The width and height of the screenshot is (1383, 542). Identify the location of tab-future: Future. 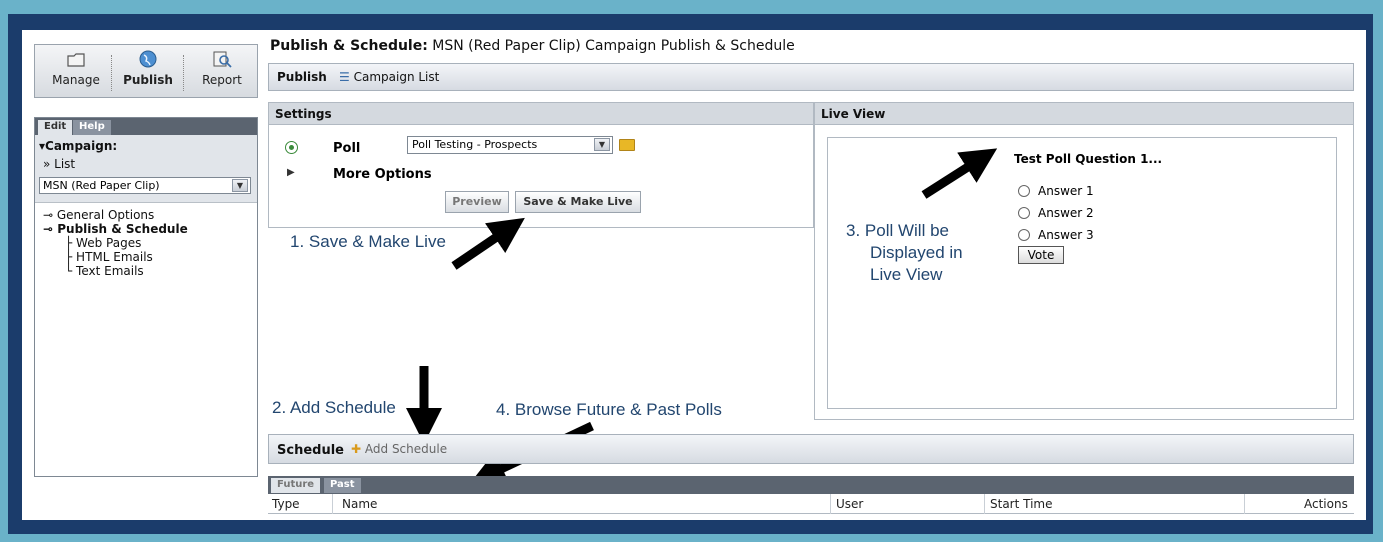
(296, 485).